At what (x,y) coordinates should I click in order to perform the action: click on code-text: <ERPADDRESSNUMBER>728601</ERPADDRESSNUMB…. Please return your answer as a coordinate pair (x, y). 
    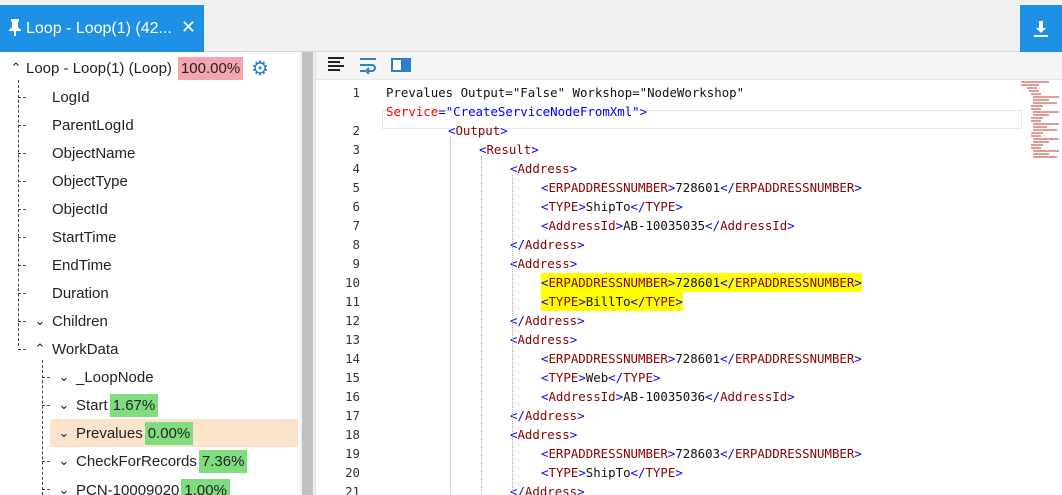
    Looking at the image, I should click on (701, 358).